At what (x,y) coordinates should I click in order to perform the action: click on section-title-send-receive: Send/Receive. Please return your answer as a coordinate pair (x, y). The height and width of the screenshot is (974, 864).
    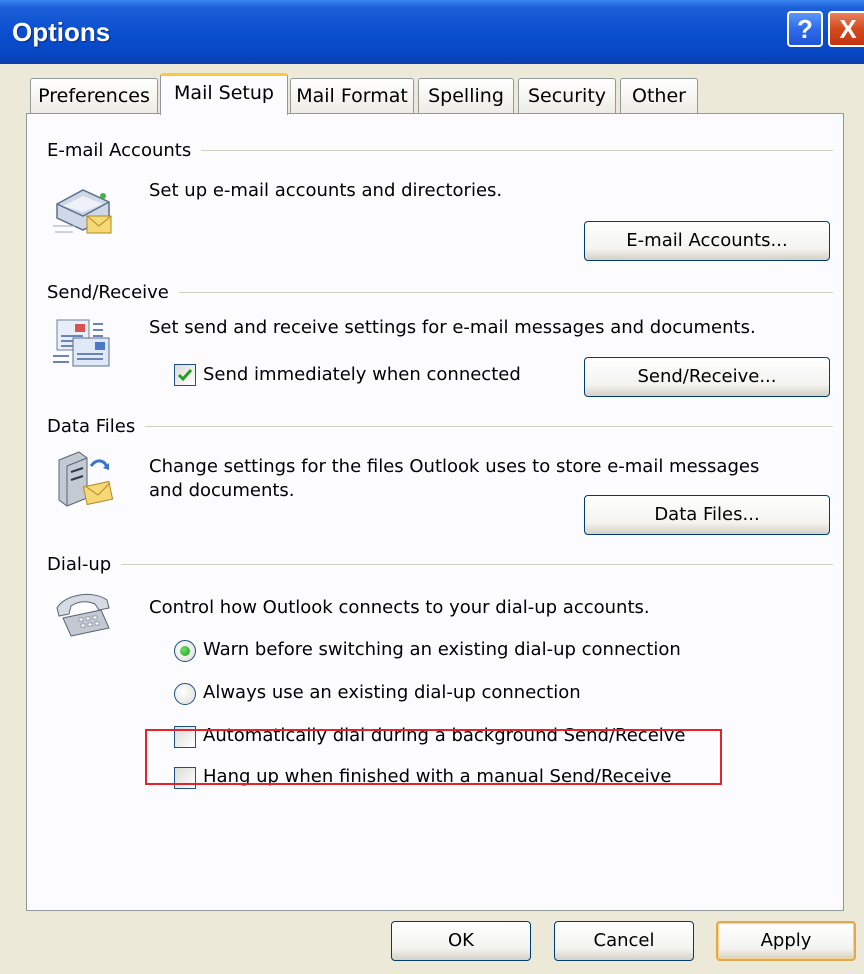
    Looking at the image, I should click on (113, 292).